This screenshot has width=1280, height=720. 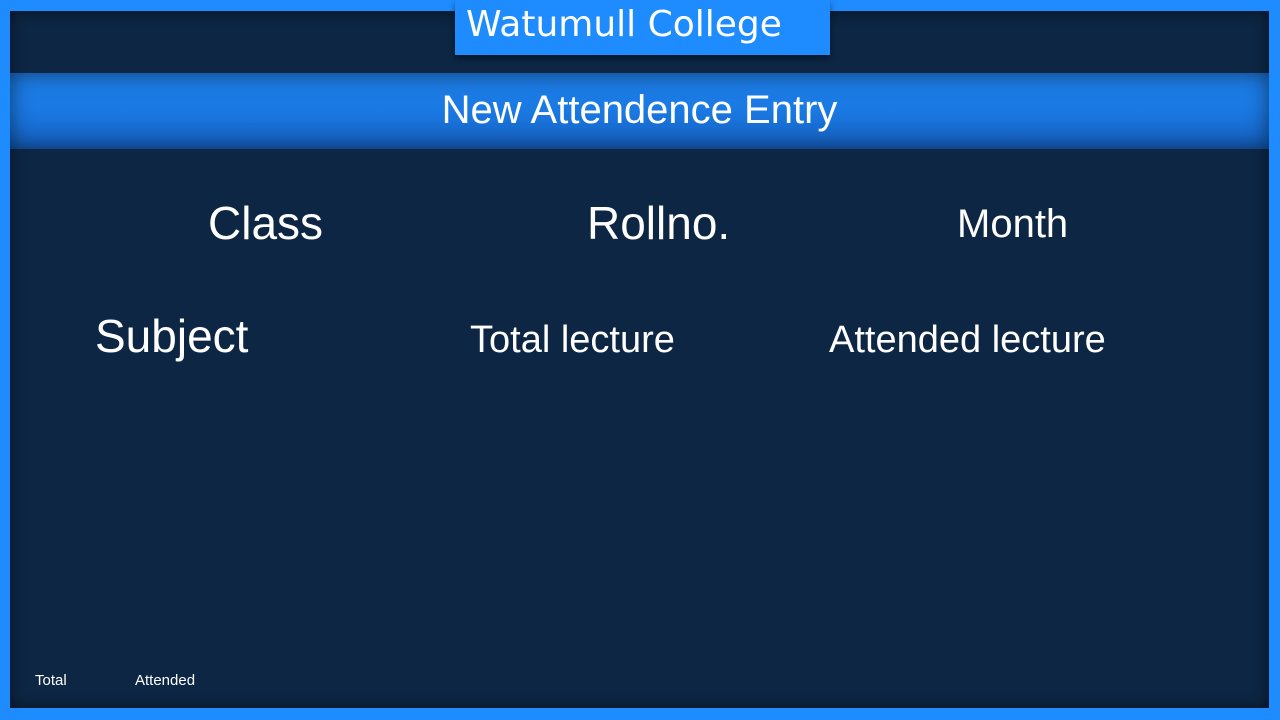 What do you see at coordinates (51, 680) in the screenshot?
I see `footer-total-label: Total` at bounding box center [51, 680].